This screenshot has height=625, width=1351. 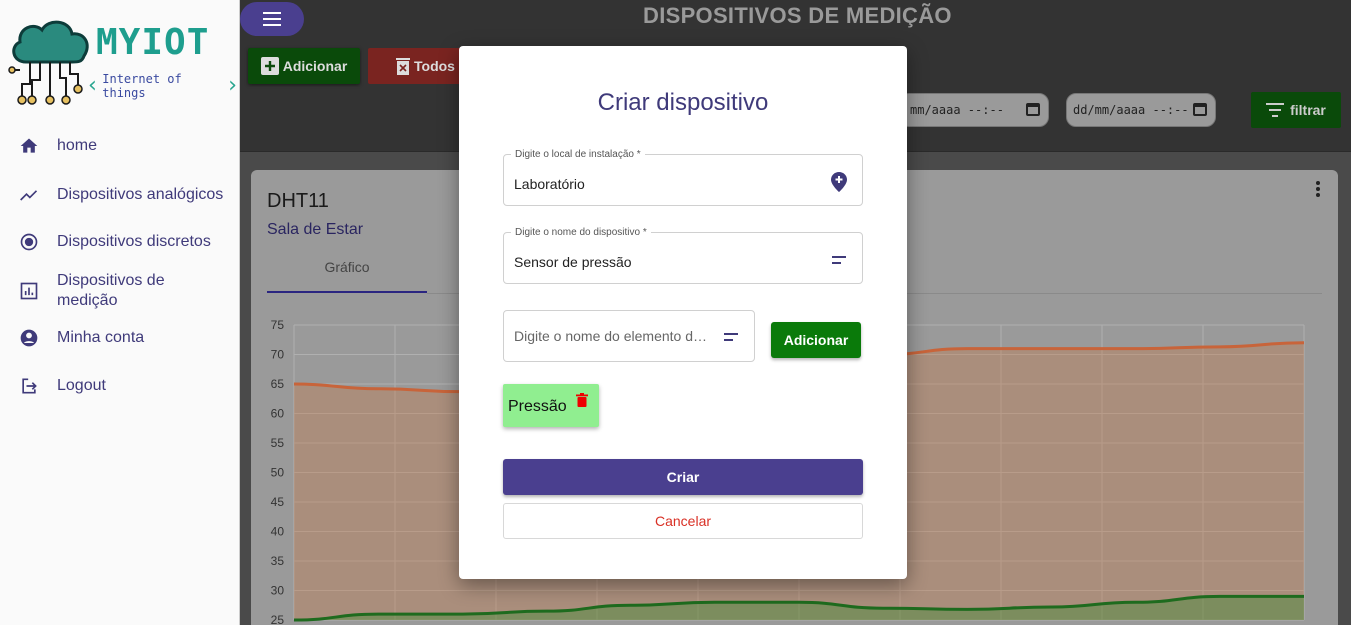 I want to click on y-tick-label: 55, so click(x=278, y=443).